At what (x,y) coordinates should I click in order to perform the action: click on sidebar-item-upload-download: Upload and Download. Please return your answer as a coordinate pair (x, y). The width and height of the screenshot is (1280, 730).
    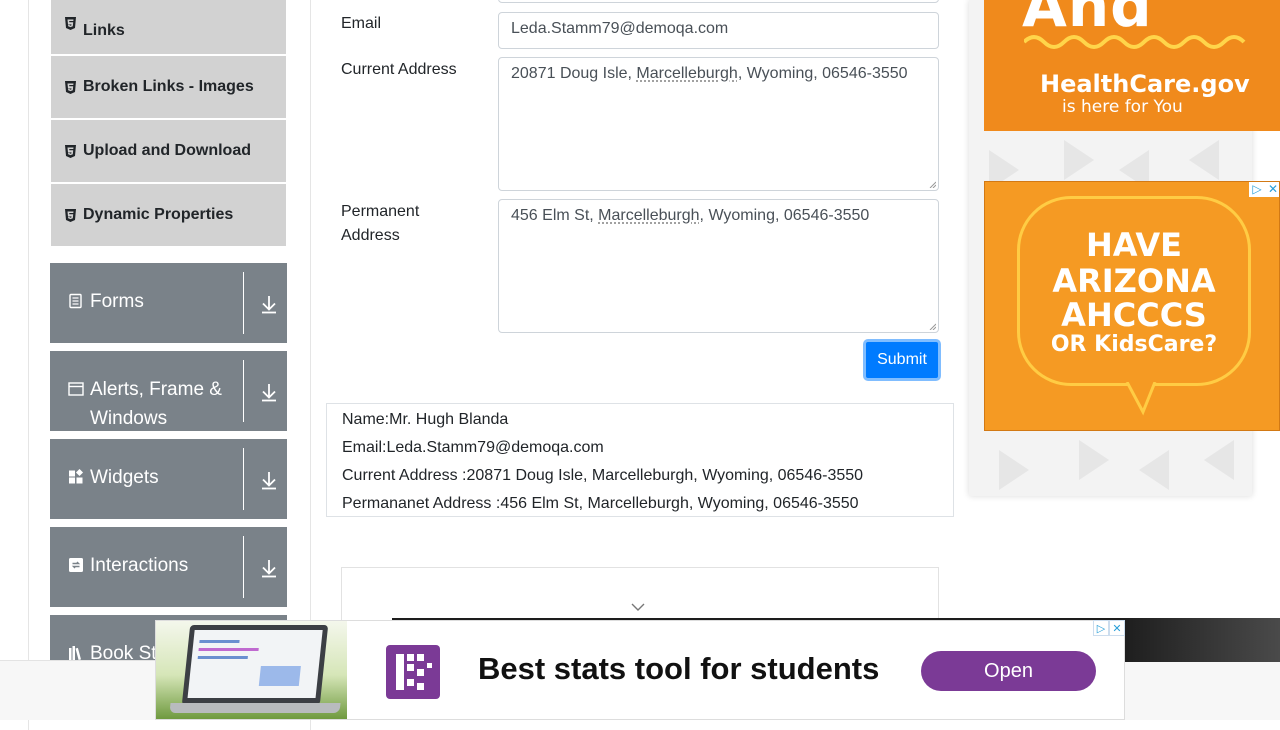
    Looking at the image, I should click on (168, 151).